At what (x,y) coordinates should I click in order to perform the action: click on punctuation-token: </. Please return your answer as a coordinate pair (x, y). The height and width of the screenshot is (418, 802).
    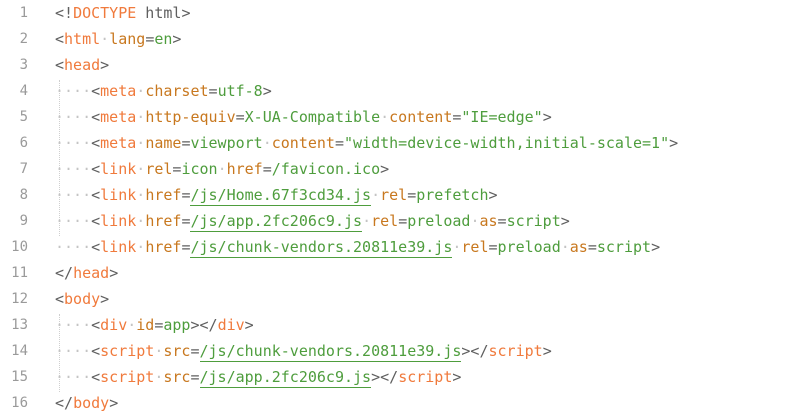
    Looking at the image, I should click on (64, 403).